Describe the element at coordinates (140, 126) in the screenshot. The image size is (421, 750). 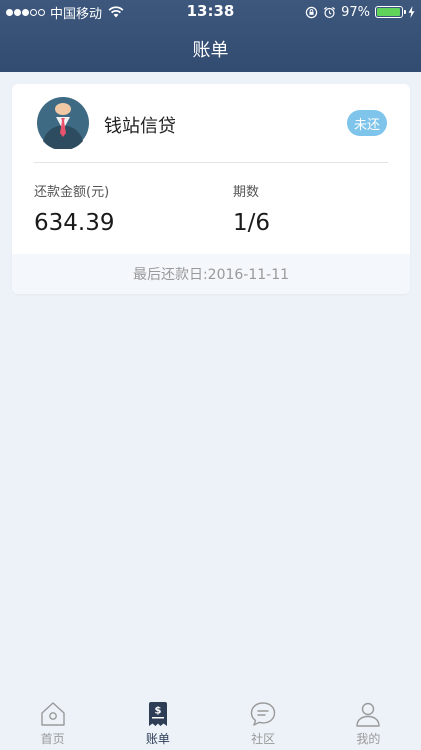
I see `lender-name: 钱站信贷` at that location.